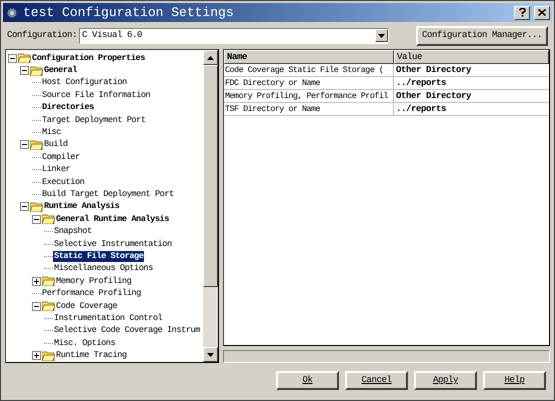 The height and width of the screenshot is (401, 555). I want to click on close-button, so click(542, 13).